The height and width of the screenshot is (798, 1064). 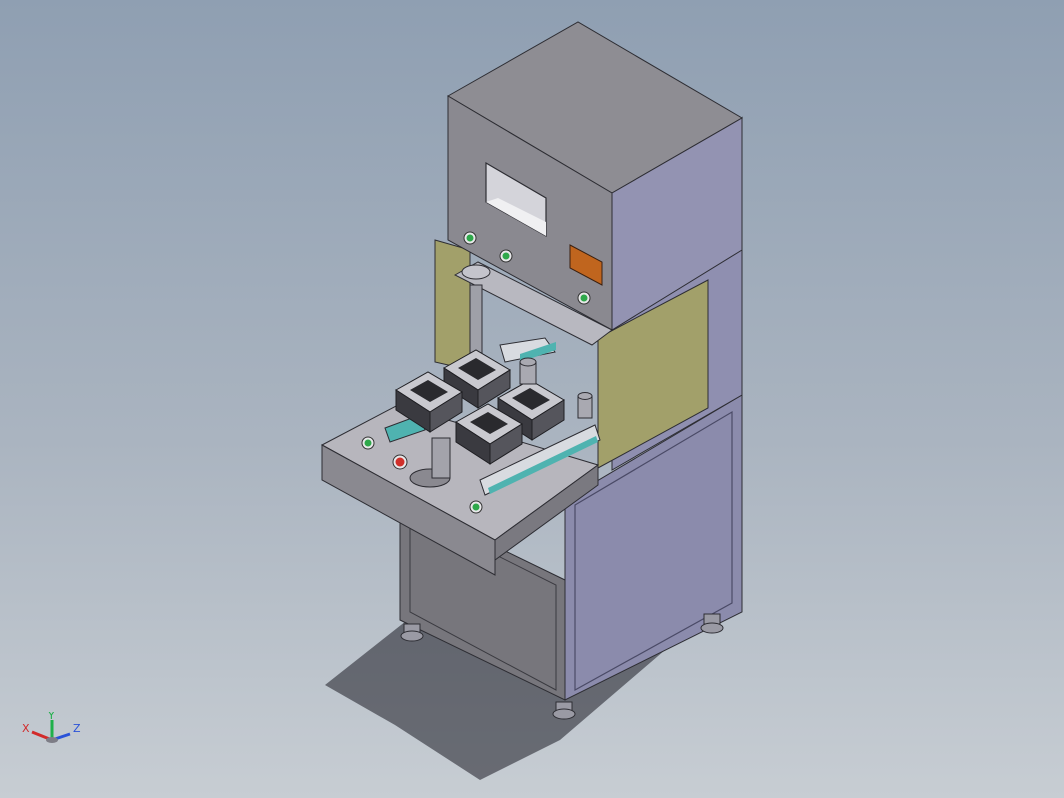 I want to click on y-axis-label: Y, so click(x=51, y=717).